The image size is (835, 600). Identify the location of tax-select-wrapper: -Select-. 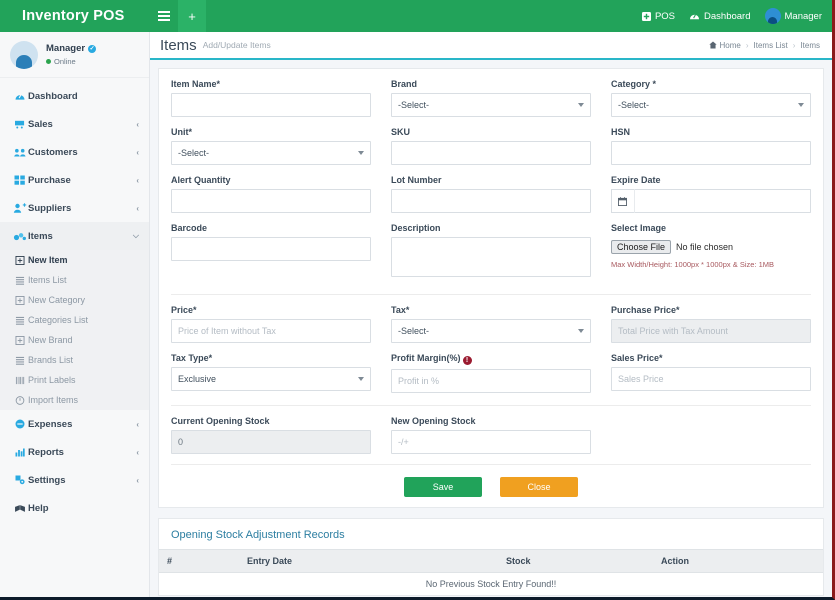
(491, 331).